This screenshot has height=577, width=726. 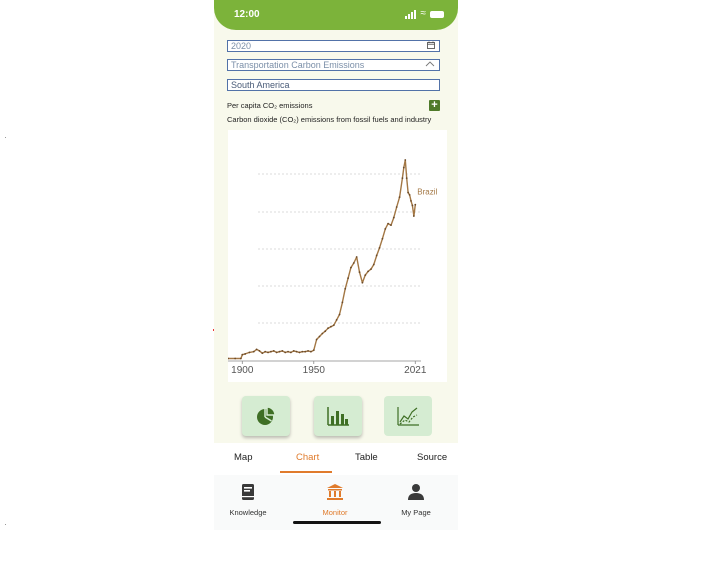 What do you see at coordinates (437, 14) in the screenshot?
I see `battery-icon` at bounding box center [437, 14].